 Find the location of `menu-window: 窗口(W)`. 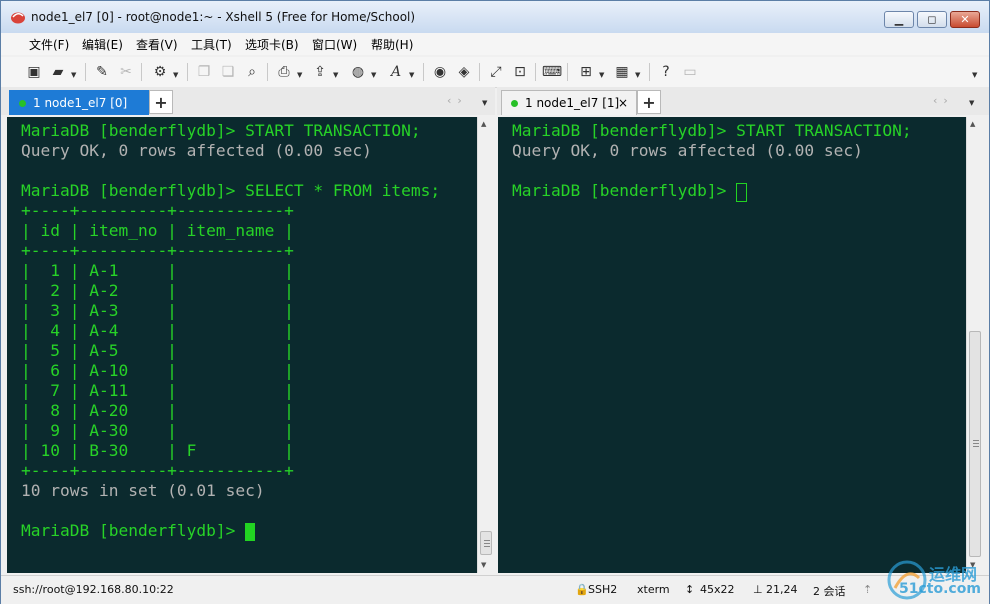

menu-window: 窗口(W) is located at coordinates (334, 44).